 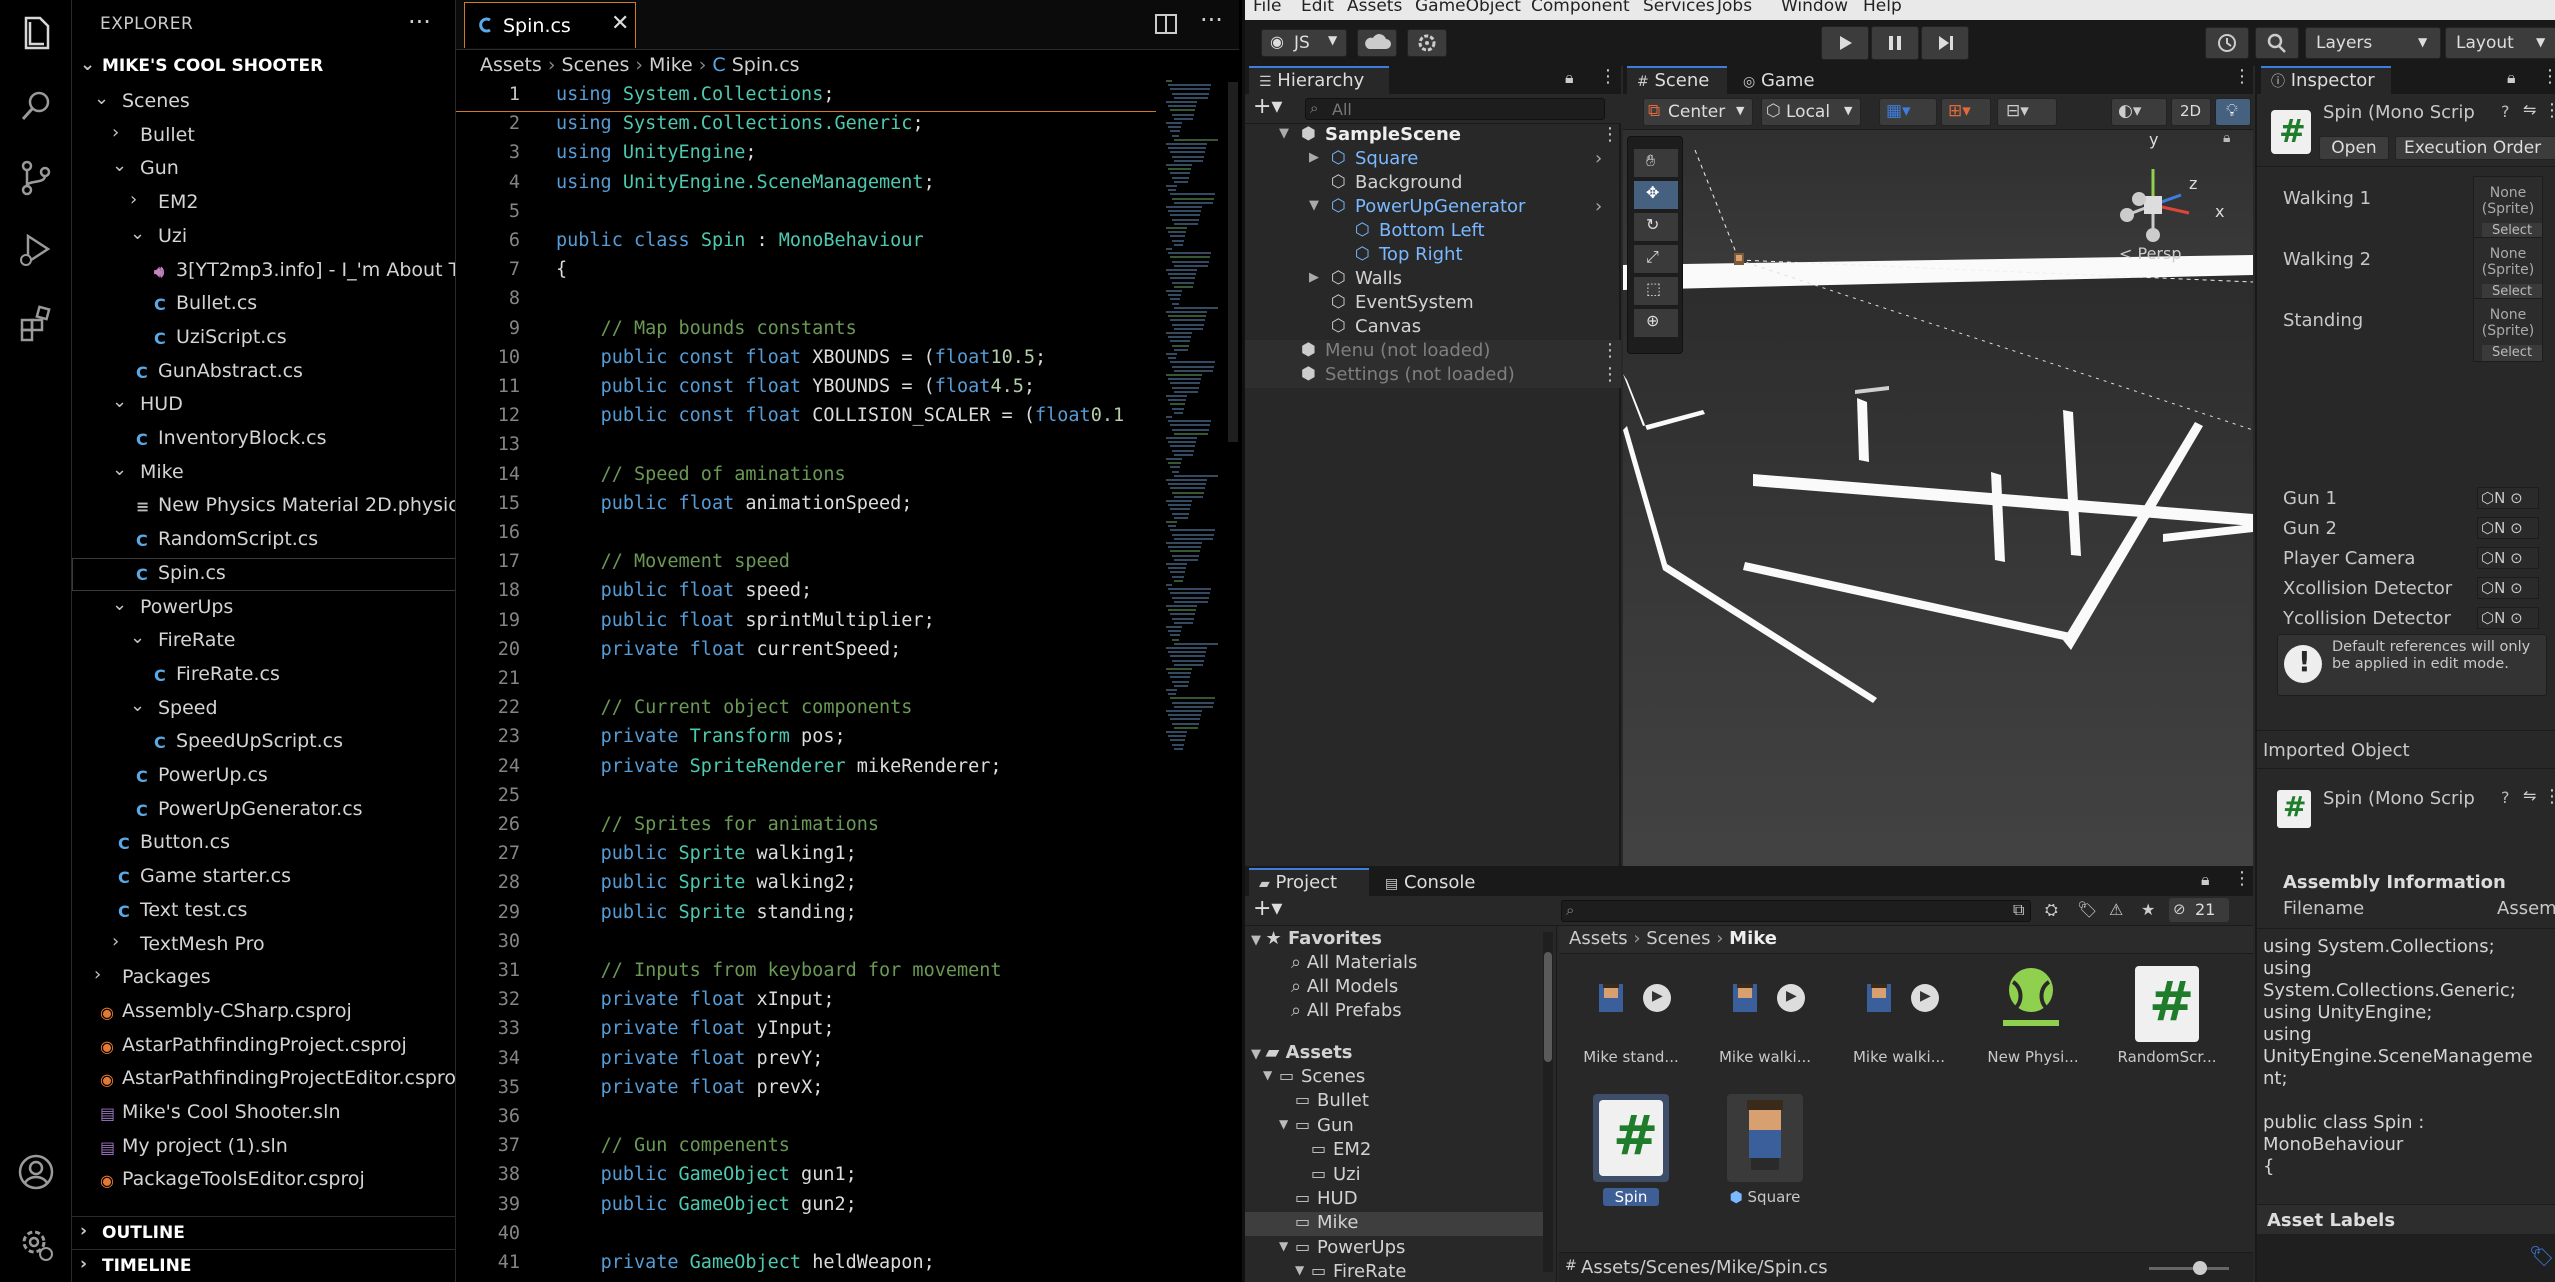 What do you see at coordinates (1433, 160) in the screenshot?
I see `hierarchy-item: ▶ ⬡ Square ›` at bounding box center [1433, 160].